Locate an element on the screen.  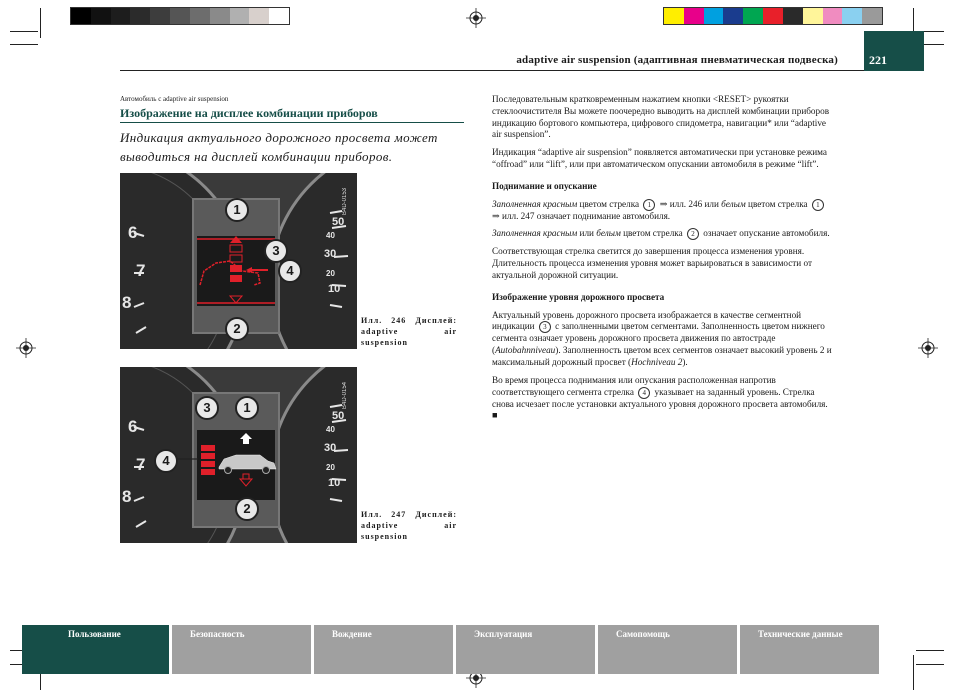
nav-tab-tech-data: Технические данные is located at coordinates (809, 649).